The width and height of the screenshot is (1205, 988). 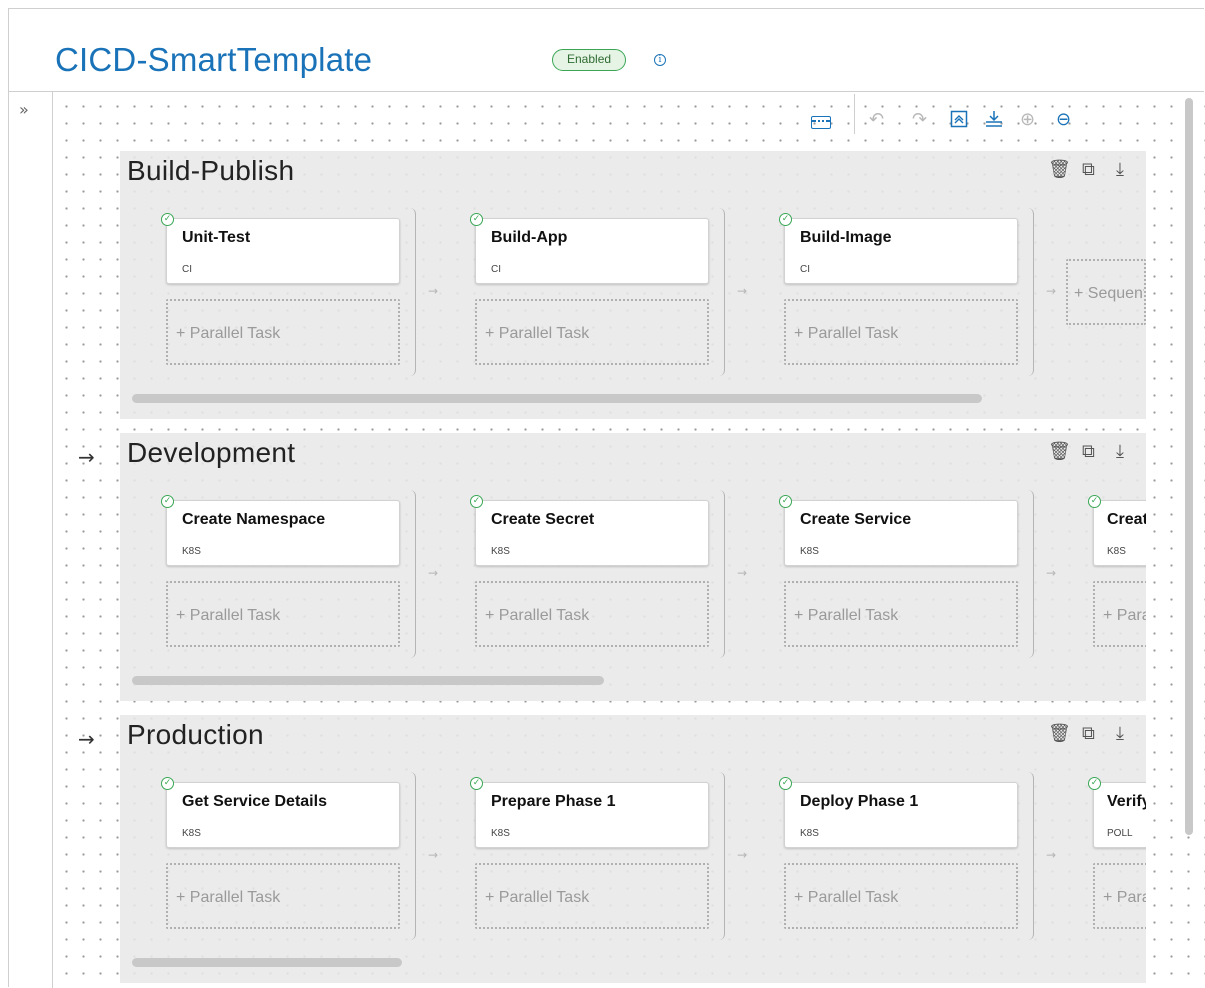 I want to click on keyboard-icon, so click(x=821, y=122).